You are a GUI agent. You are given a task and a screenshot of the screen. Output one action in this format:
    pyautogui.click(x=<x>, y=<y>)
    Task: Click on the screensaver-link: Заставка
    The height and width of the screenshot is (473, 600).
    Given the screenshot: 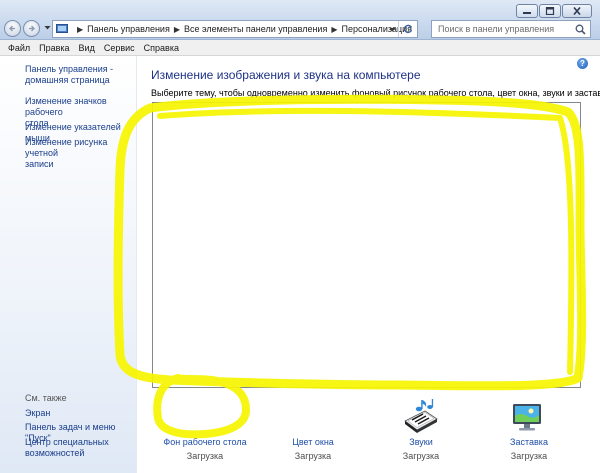 What is the action you would take?
    pyautogui.click(x=529, y=442)
    